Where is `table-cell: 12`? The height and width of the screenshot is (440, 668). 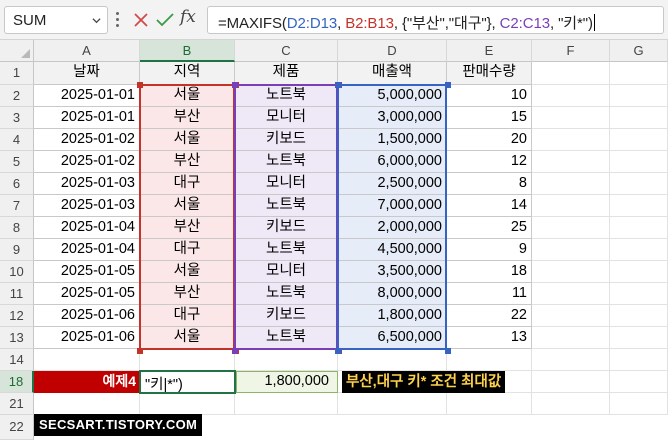
table-cell: 12 is located at coordinates (489, 162).